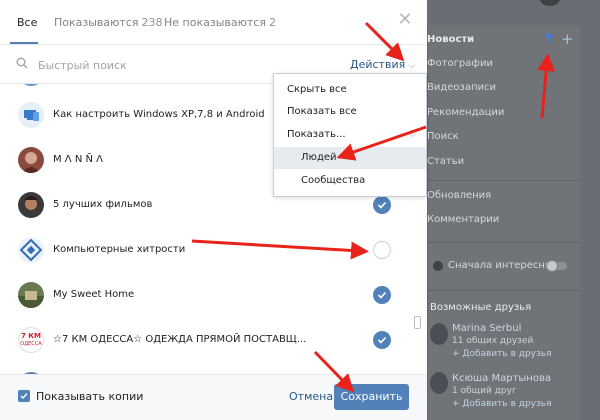  What do you see at coordinates (159, 114) in the screenshot?
I see `list-item-label: Как настроить Windows XP,7,8 и Android` at bounding box center [159, 114].